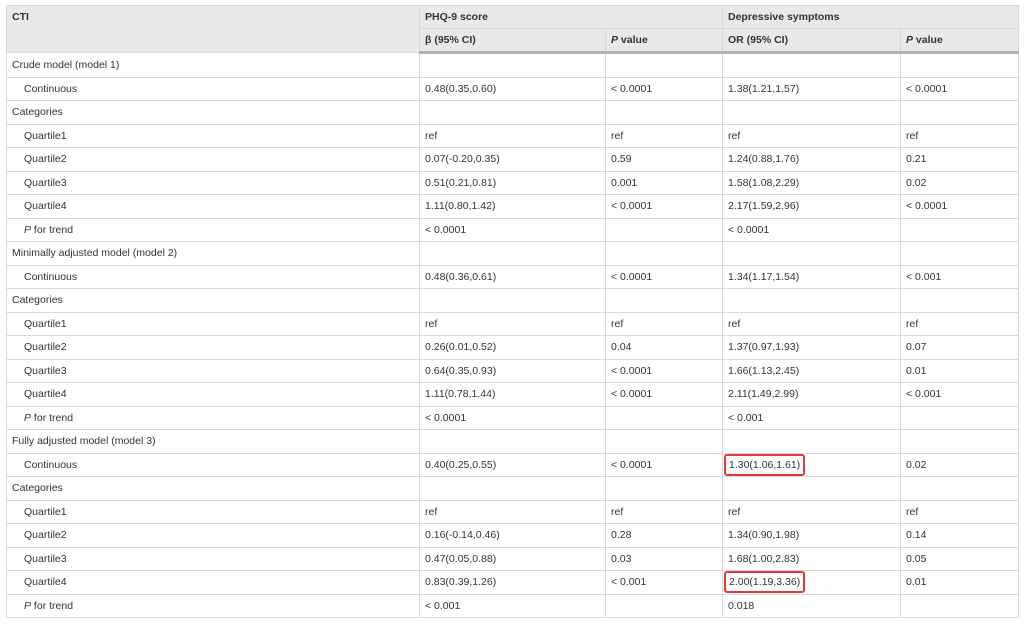 This screenshot has height=626, width=1024. I want to click on or-ci-value: 1.34(0.90,1.98), so click(811, 535).